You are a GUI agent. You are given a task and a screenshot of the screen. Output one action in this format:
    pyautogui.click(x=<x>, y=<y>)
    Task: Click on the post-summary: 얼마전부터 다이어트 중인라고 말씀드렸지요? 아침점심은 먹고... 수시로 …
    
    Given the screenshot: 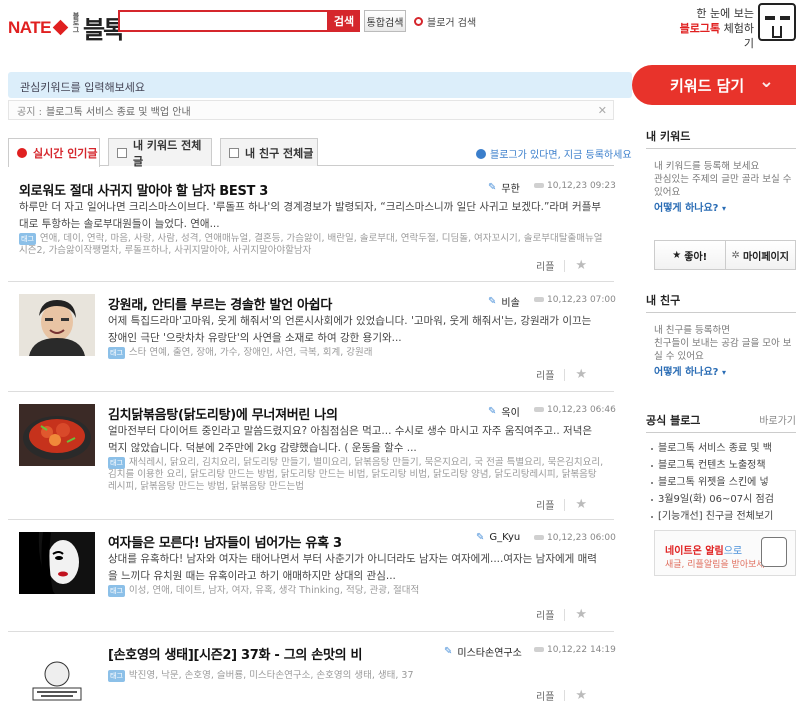 What is the action you would take?
    pyautogui.click(x=356, y=440)
    